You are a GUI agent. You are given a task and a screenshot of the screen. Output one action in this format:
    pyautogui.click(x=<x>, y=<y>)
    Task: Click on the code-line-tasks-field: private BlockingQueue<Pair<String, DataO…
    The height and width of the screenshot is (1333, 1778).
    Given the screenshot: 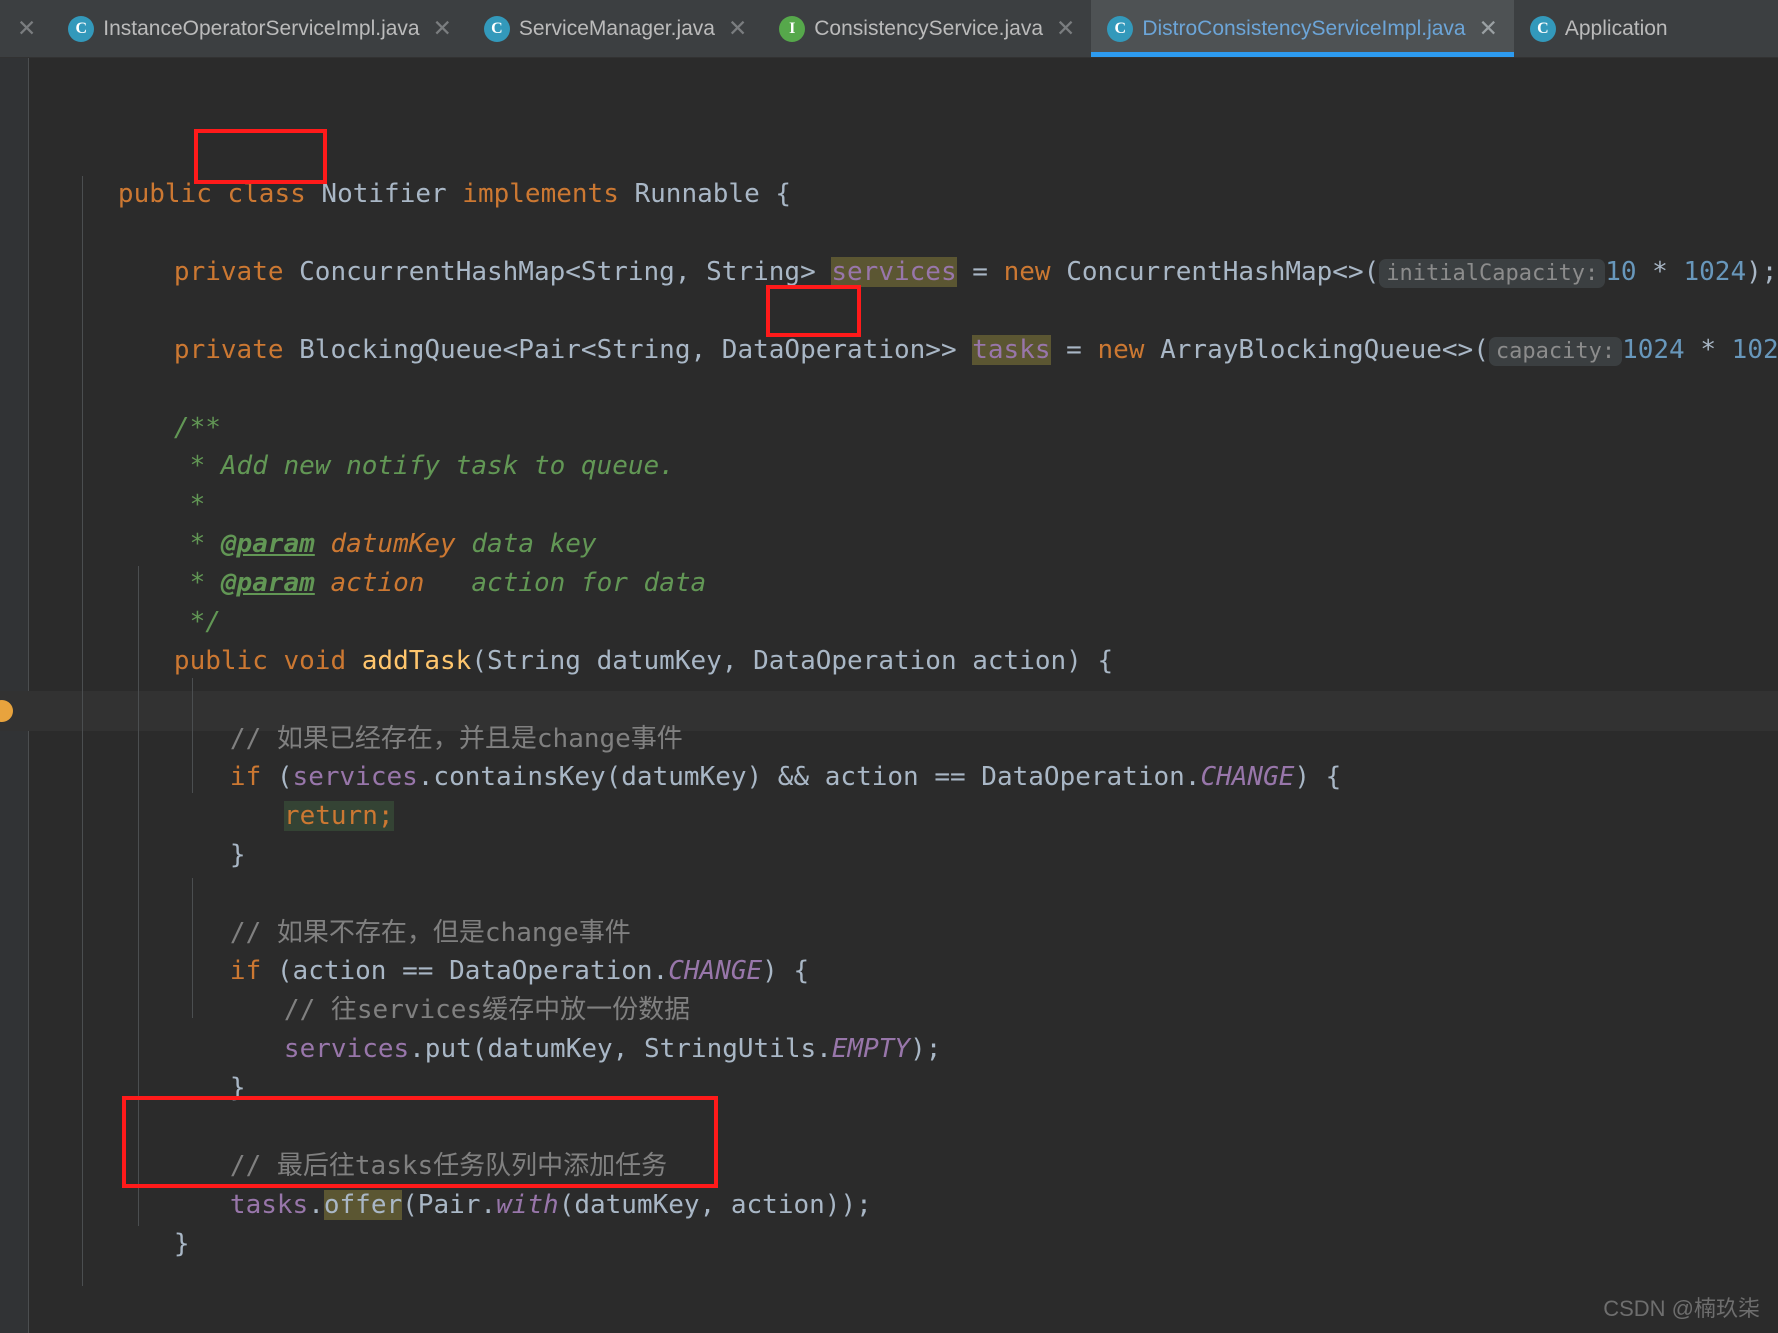 What is the action you would take?
    pyautogui.click(x=889, y=329)
    